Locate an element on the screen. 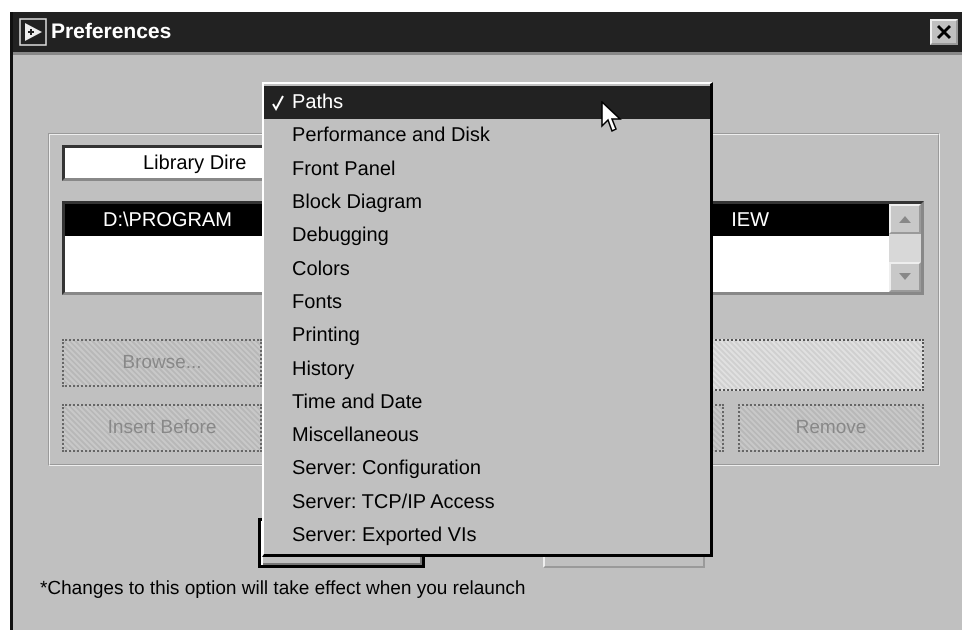 The width and height of the screenshot is (962, 639). list-item-text: D:\PROGRAM is located at coordinates (148, 220).